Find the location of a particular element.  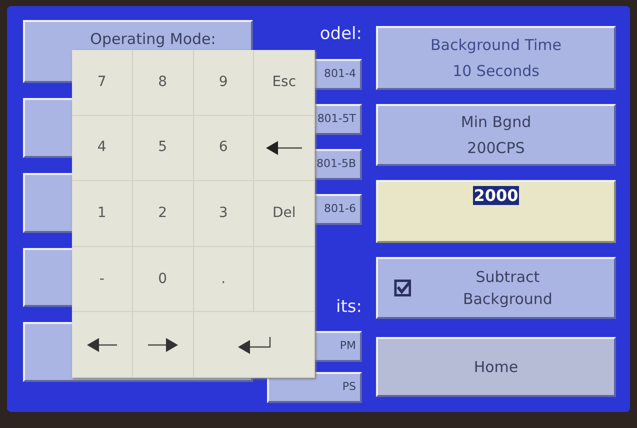

units-label: its: is located at coordinates (348, 307).